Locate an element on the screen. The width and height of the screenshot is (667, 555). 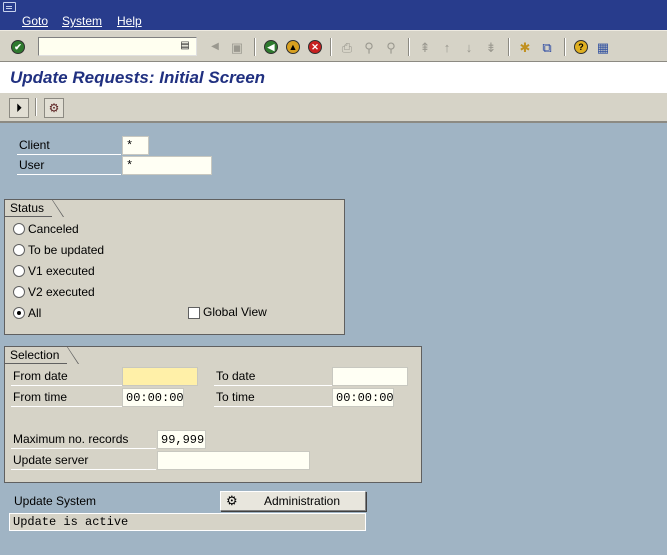
title-bar: Update Requests: Initial Screen is located at coordinates (333, 77).